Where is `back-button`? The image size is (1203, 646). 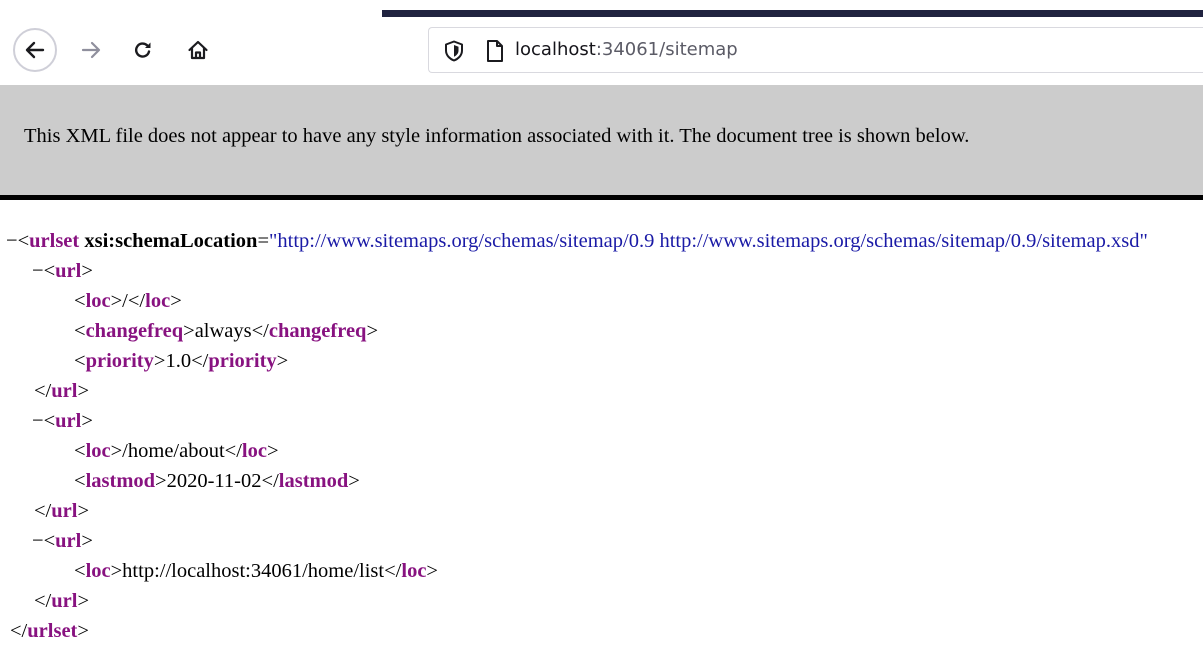
back-button is located at coordinates (35, 50).